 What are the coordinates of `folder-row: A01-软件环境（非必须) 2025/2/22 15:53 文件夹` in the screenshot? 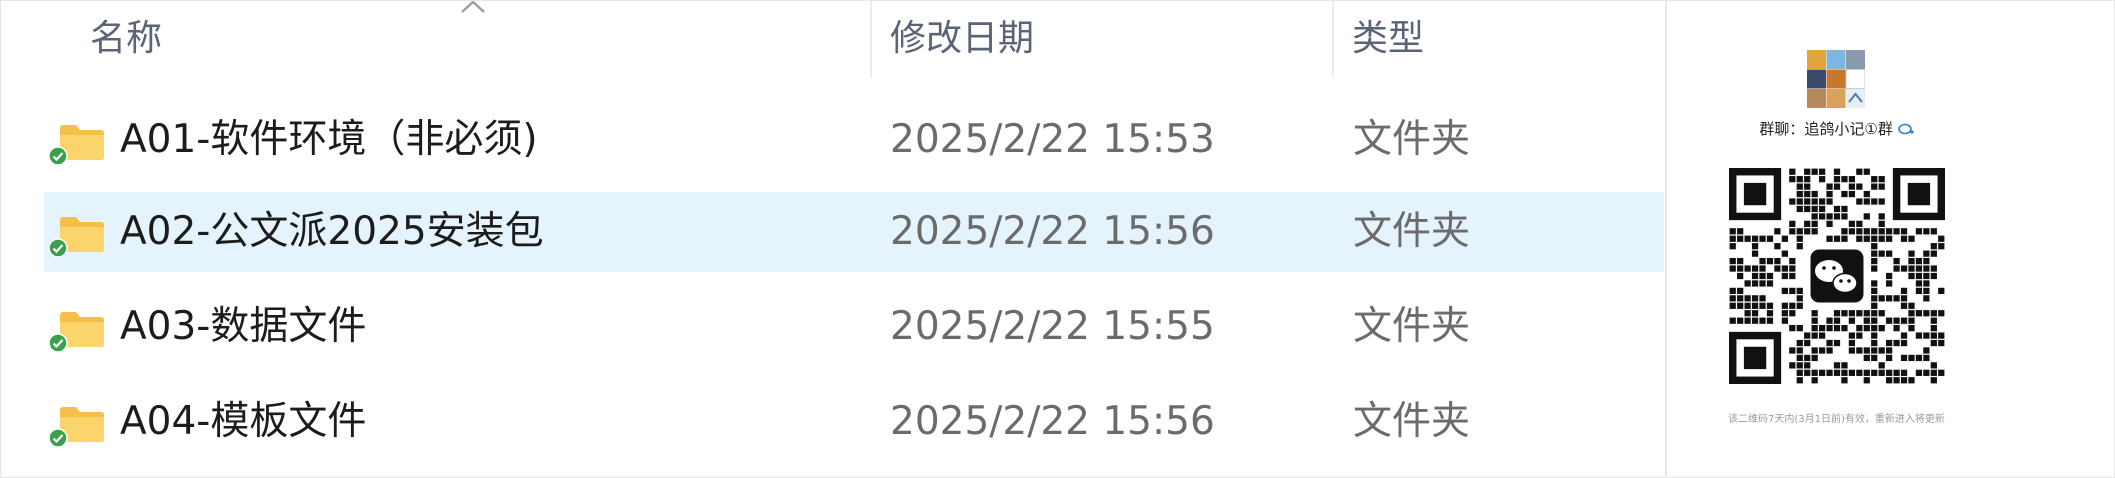 It's located at (854, 140).